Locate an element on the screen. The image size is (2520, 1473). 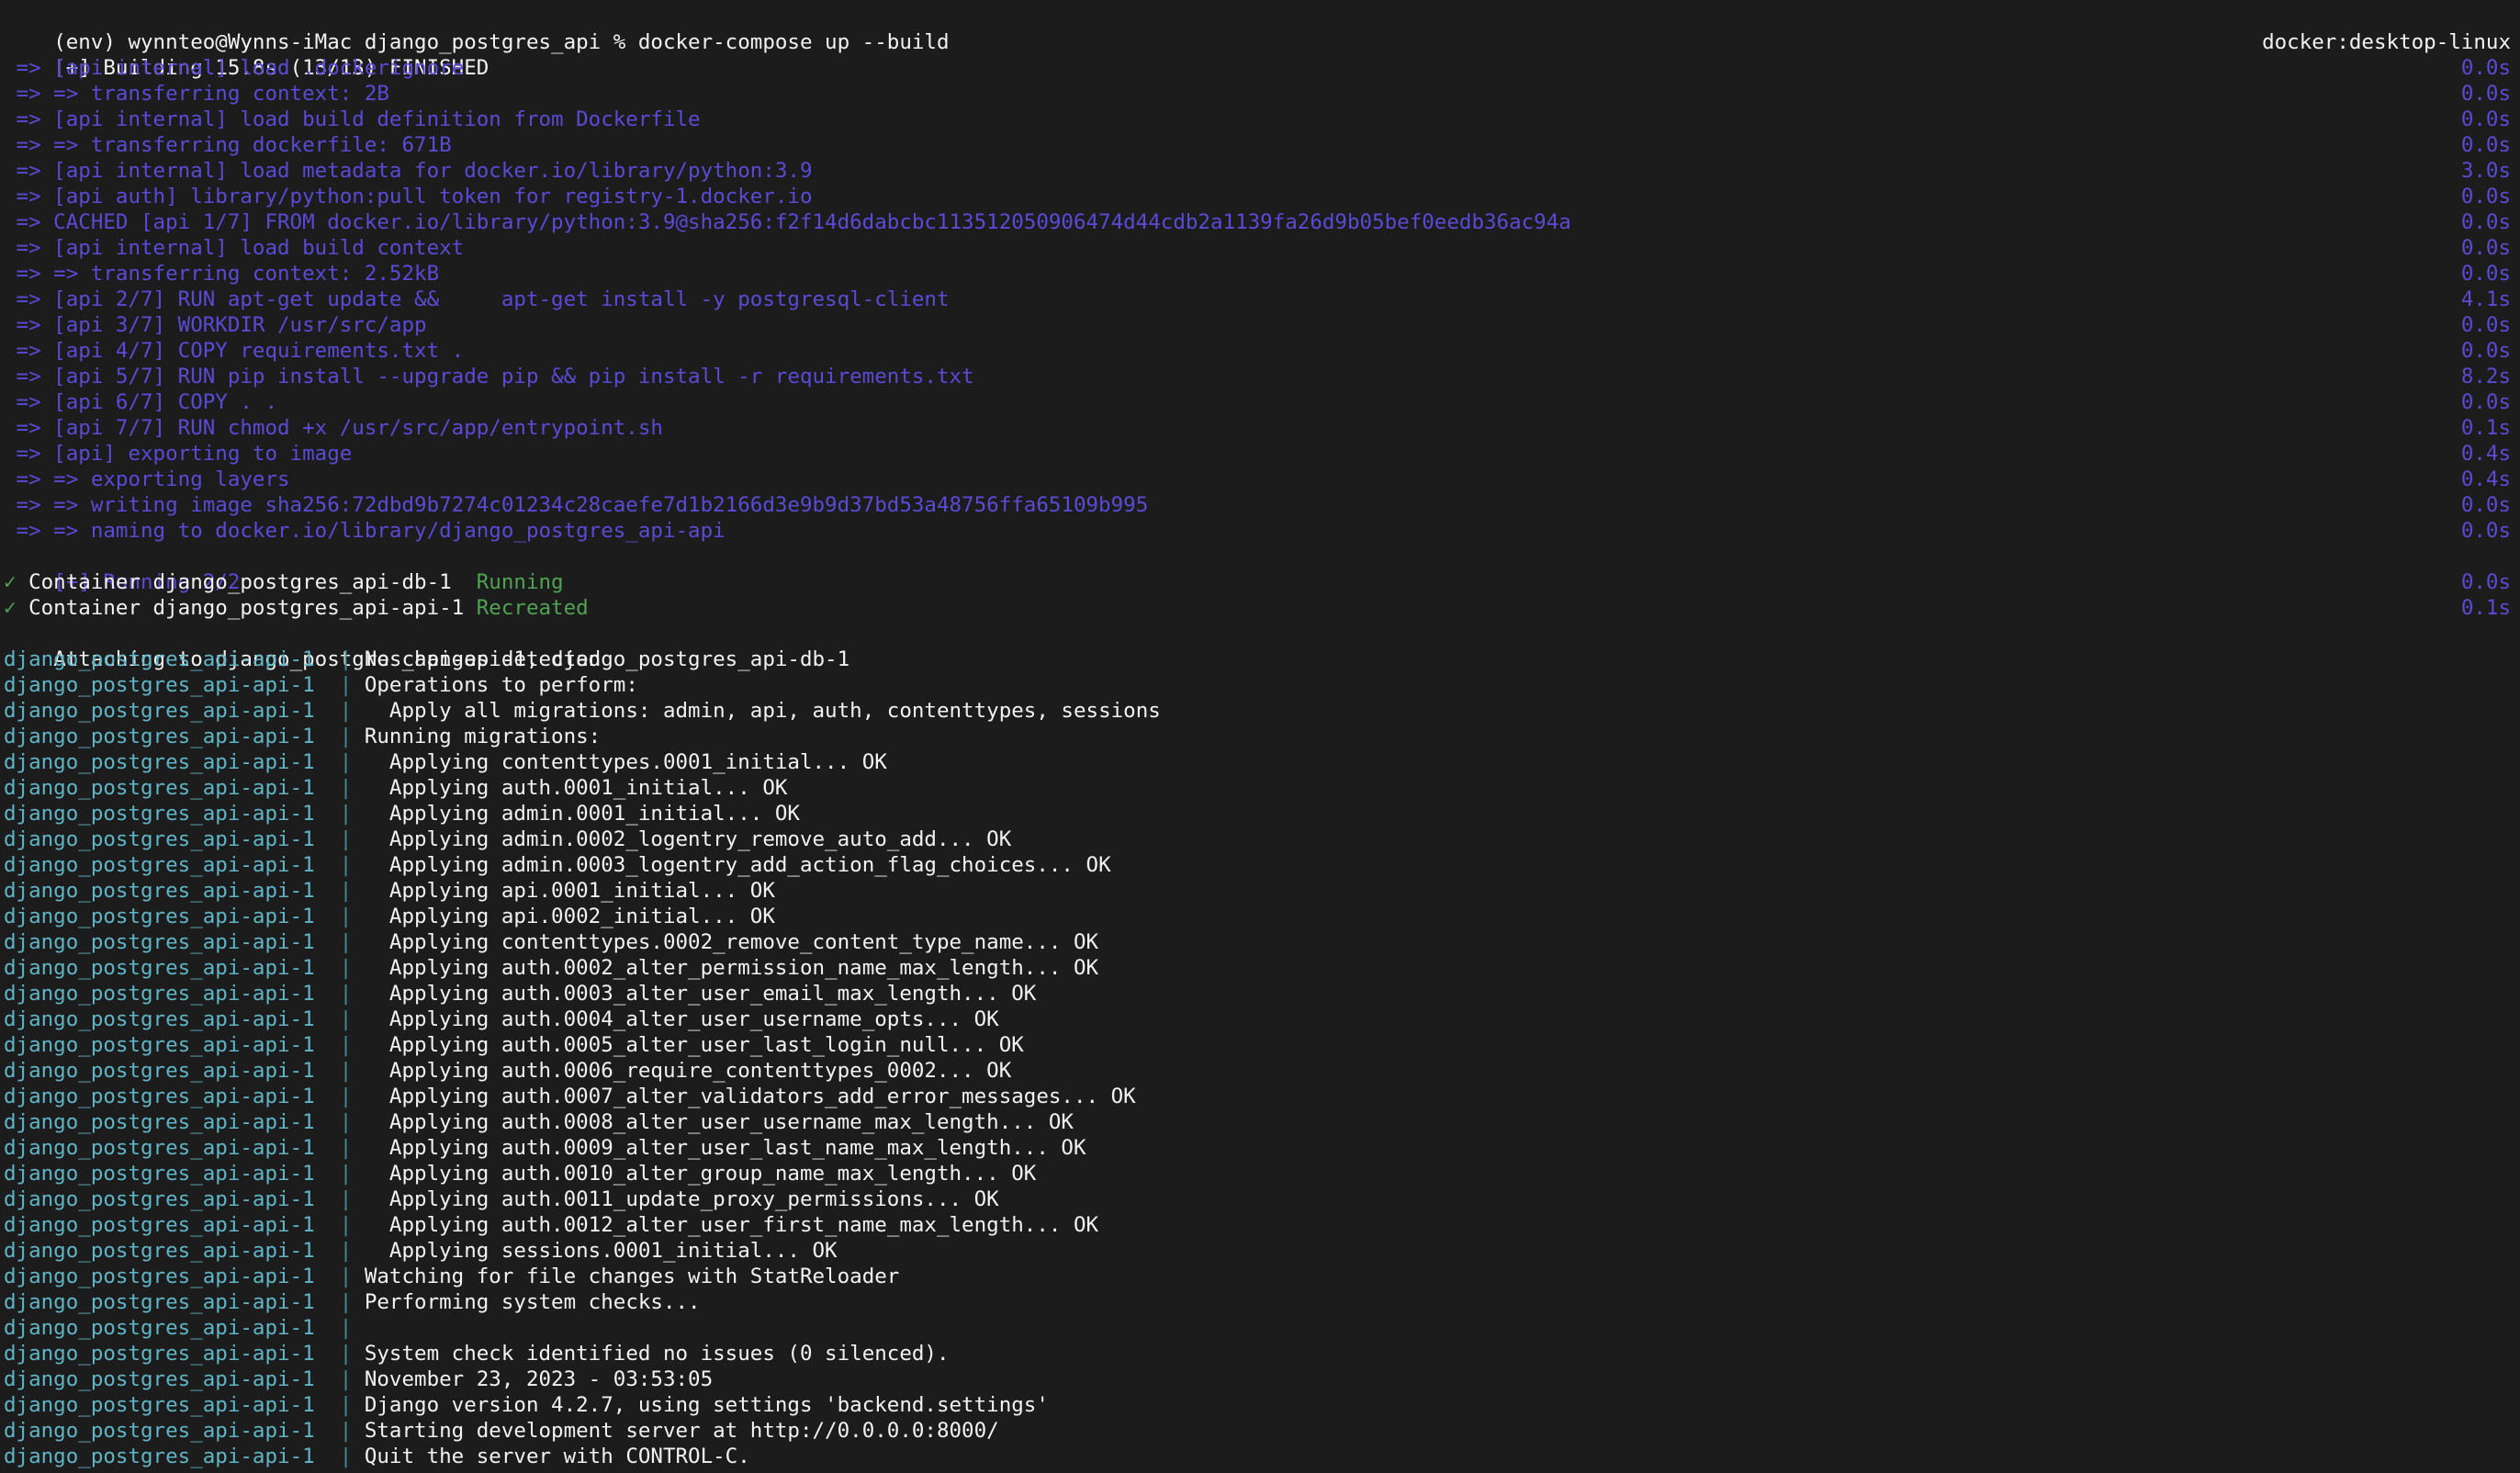
build-step-row: => [api 4/7] COPY requirements.txt . 0.0s is located at coordinates (1260, 351).